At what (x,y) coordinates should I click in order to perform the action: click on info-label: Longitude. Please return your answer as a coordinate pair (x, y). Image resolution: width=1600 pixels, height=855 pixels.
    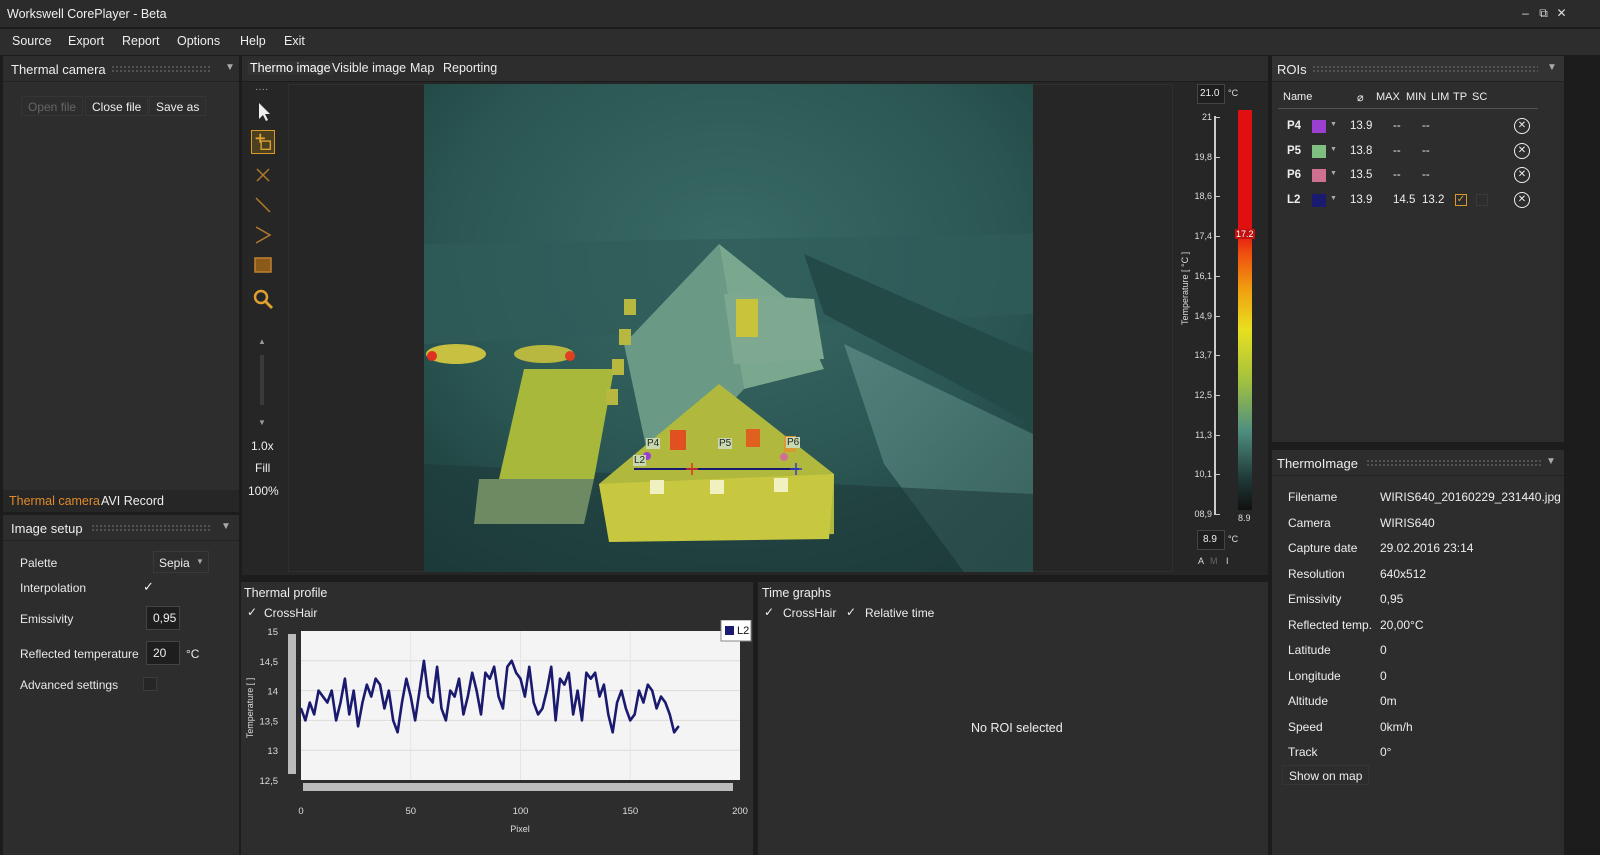
    Looking at the image, I should click on (1314, 675).